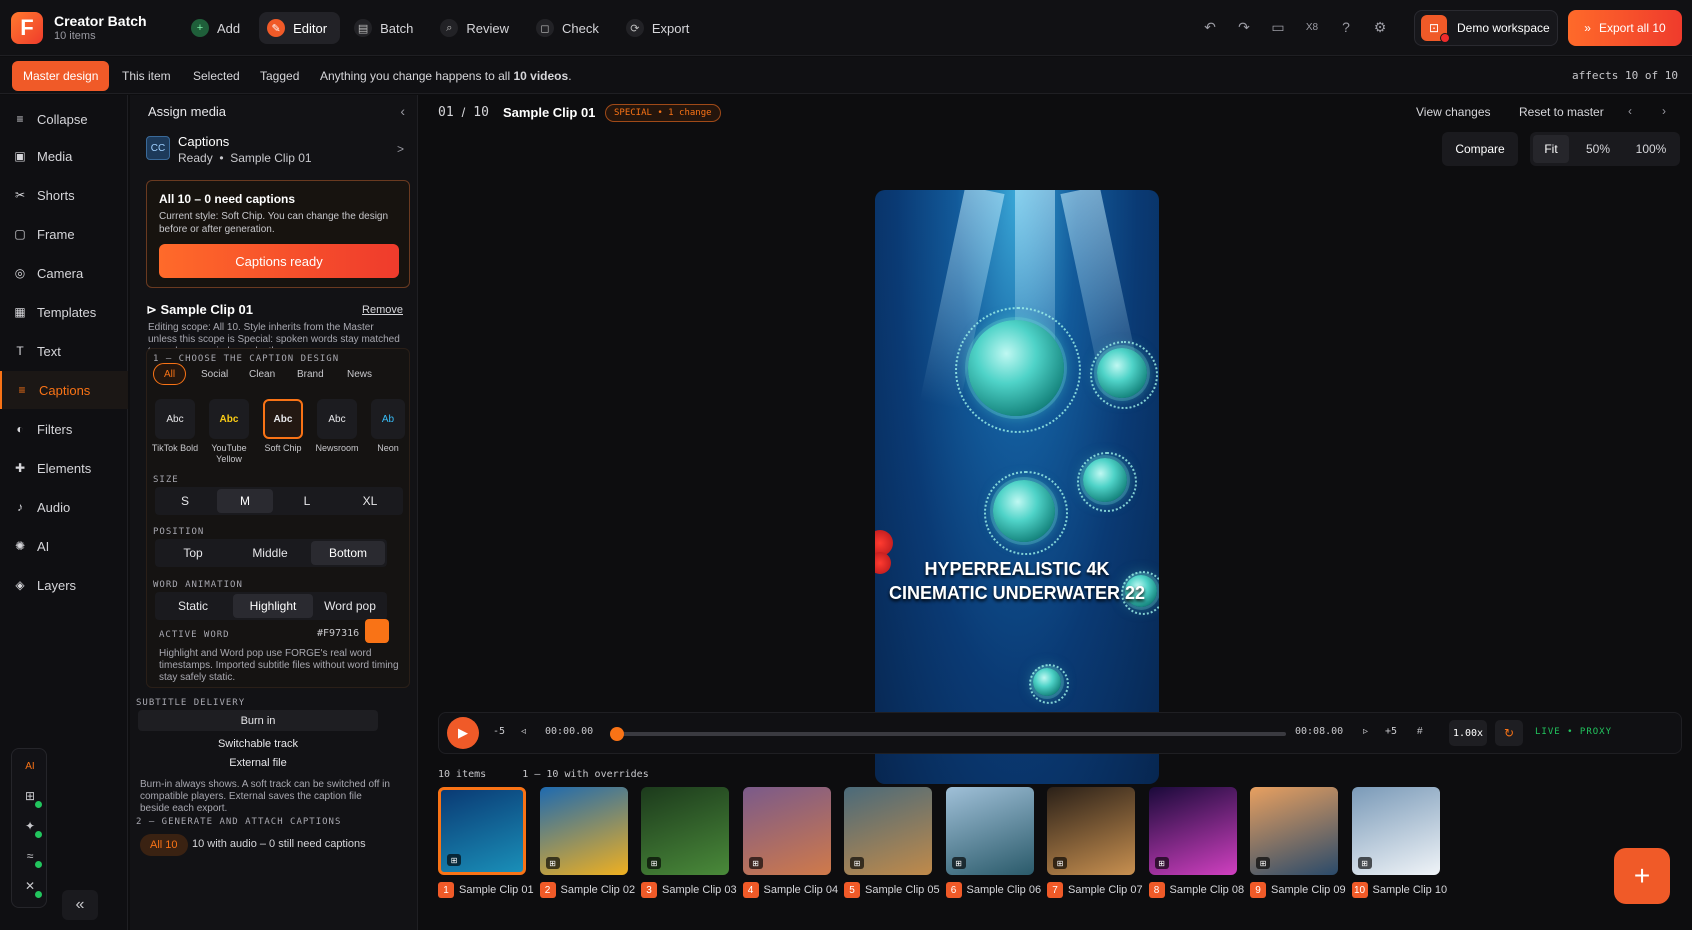 The height and width of the screenshot is (930, 1692). What do you see at coordinates (1664, 111) in the screenshot?
I see `chevron-right-icon: ›` at bounding box center [1664, 111].